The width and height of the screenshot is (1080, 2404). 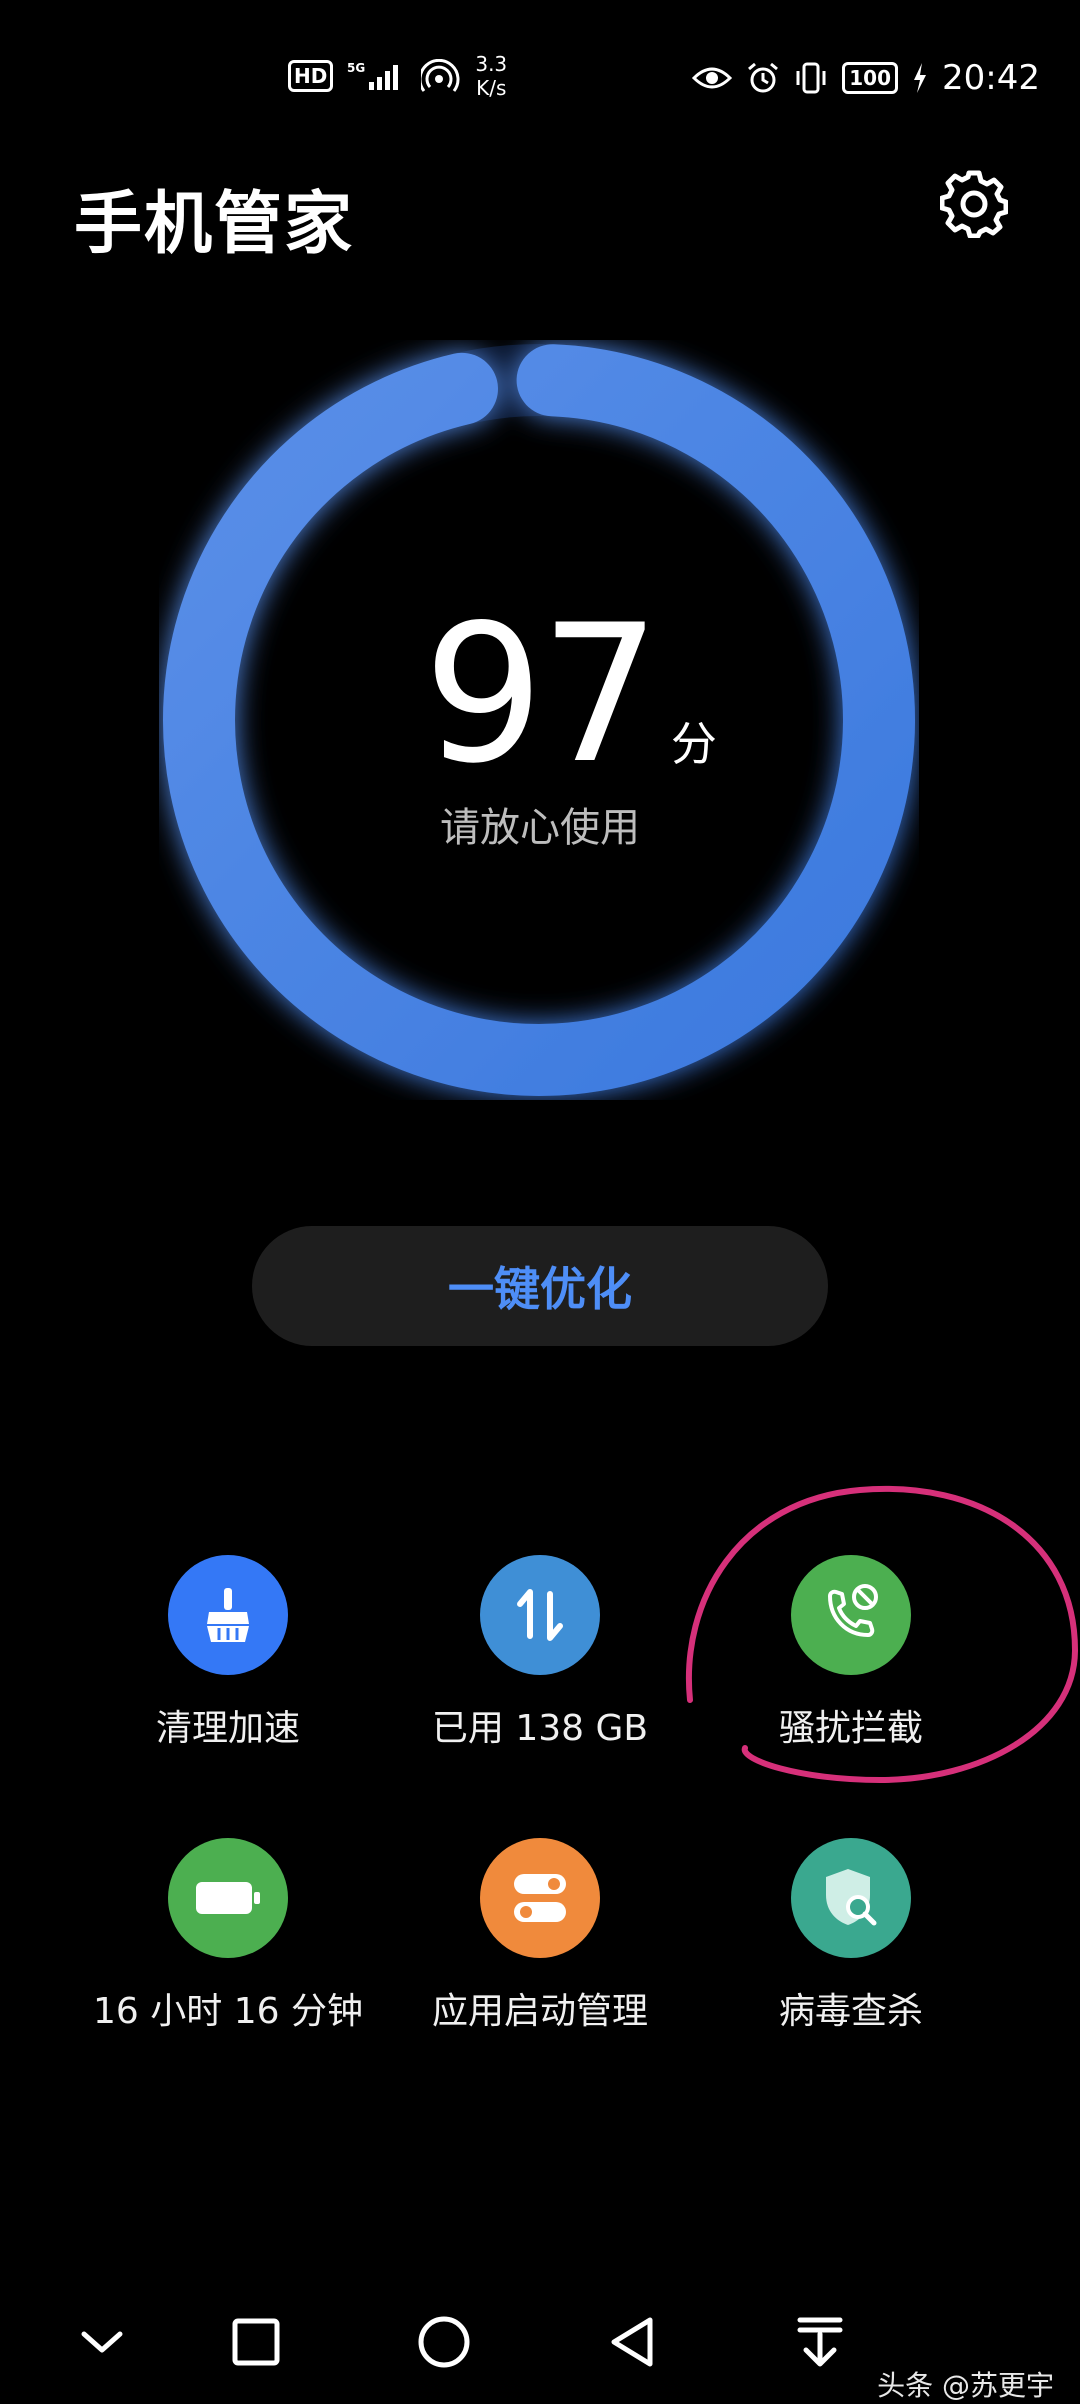 I want to click on score-value: 97 分, so click(x=540, y=695).